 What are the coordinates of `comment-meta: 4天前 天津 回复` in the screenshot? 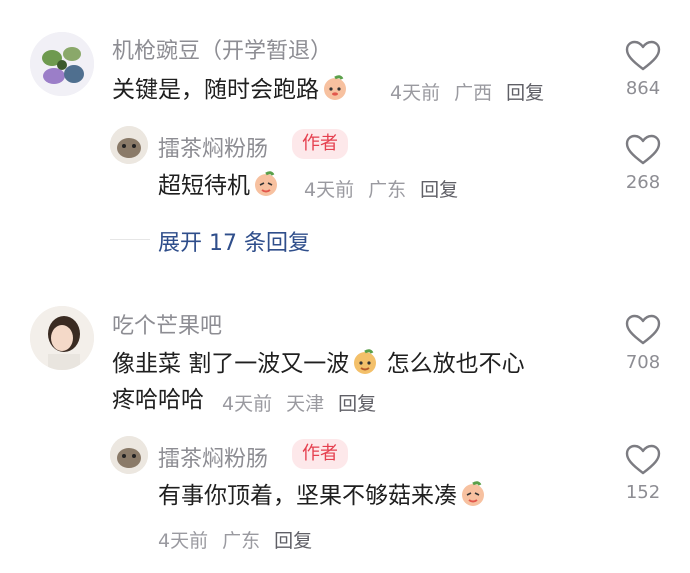 It's located at (306, 402).